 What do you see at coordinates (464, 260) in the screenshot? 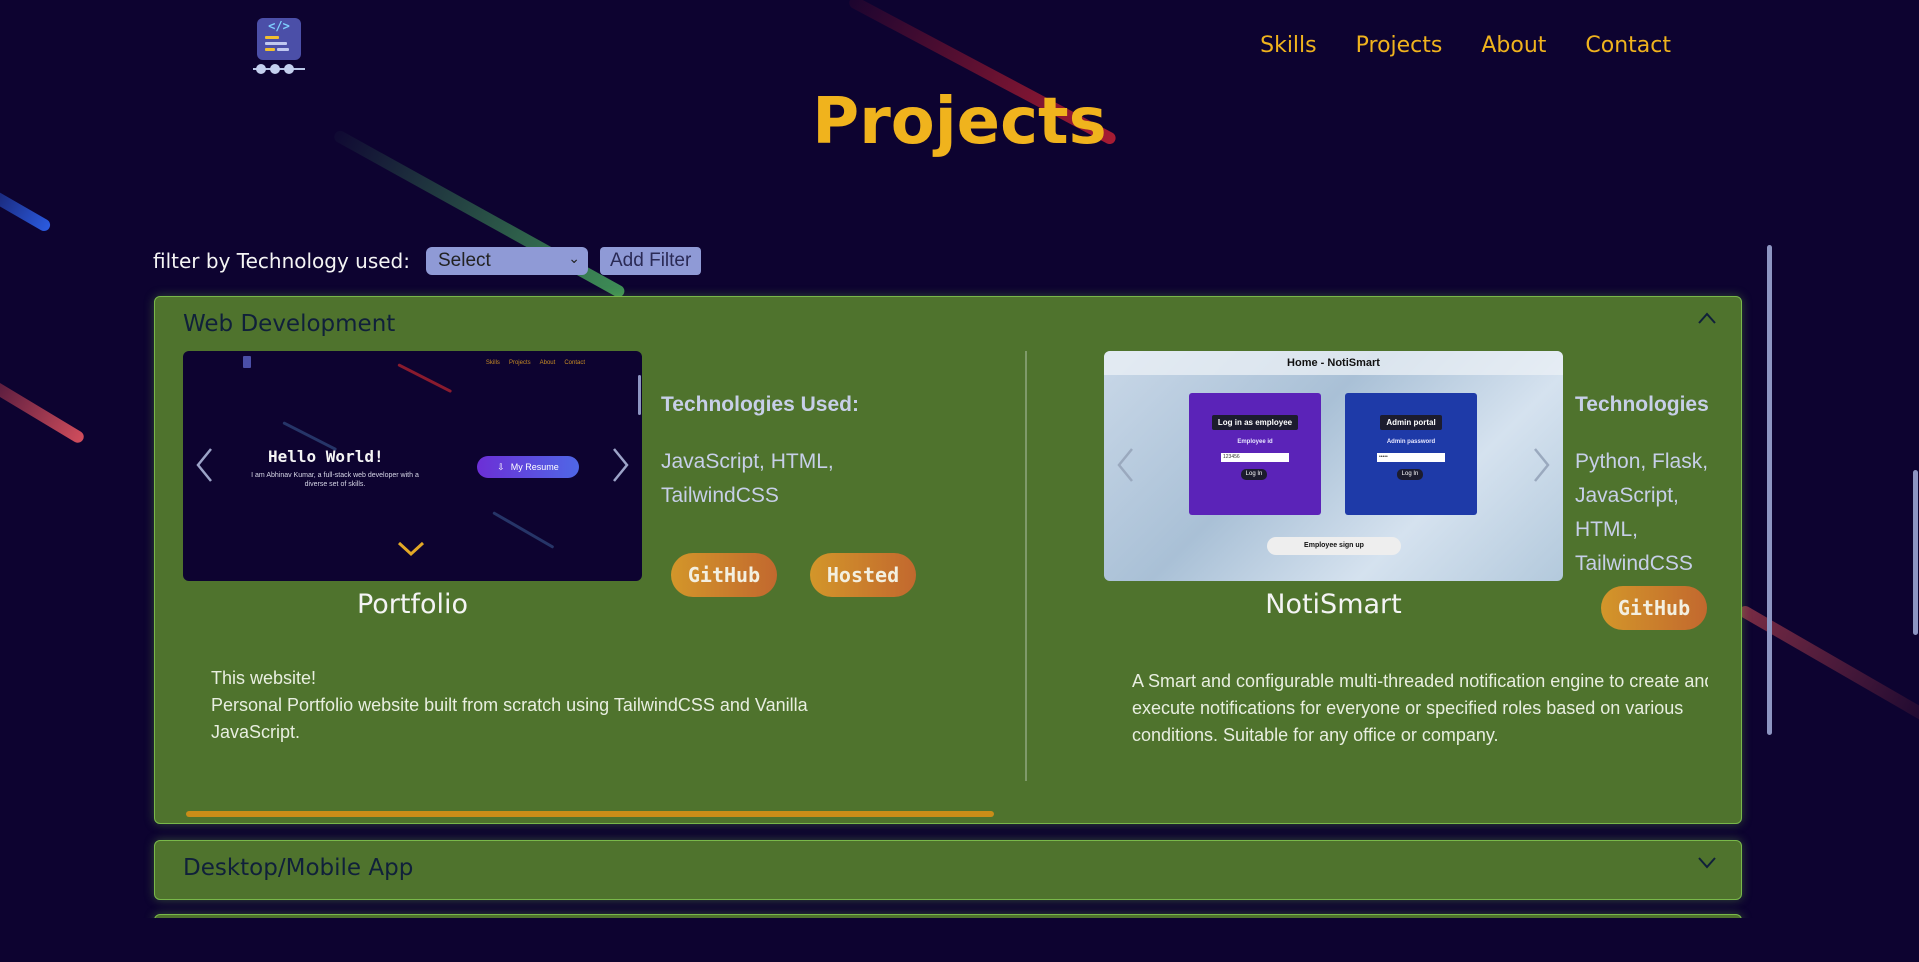
I see `technology-select-value: Select` at bounding box center [464, 260].